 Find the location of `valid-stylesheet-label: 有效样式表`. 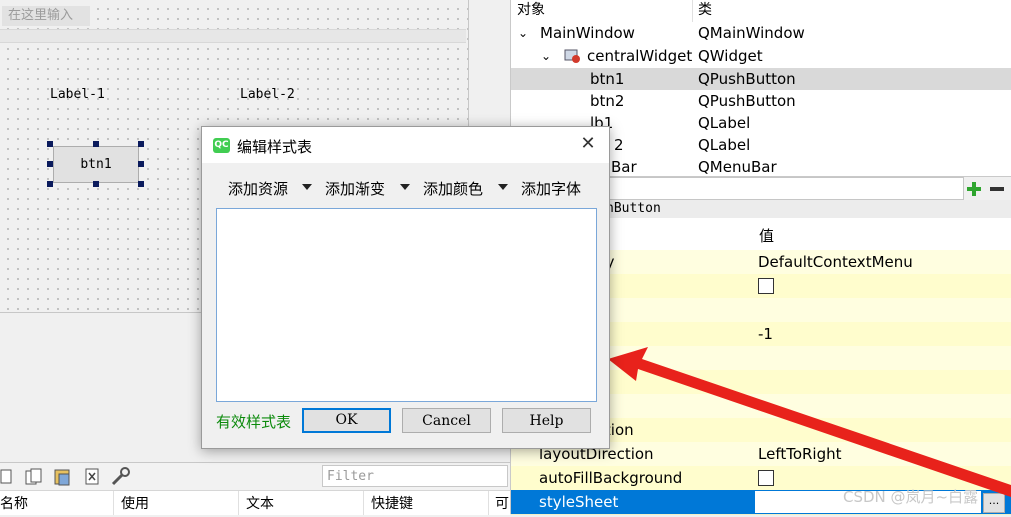

valid-stylesheet-label: 有效样式表 is located at coordinates (254, 422).